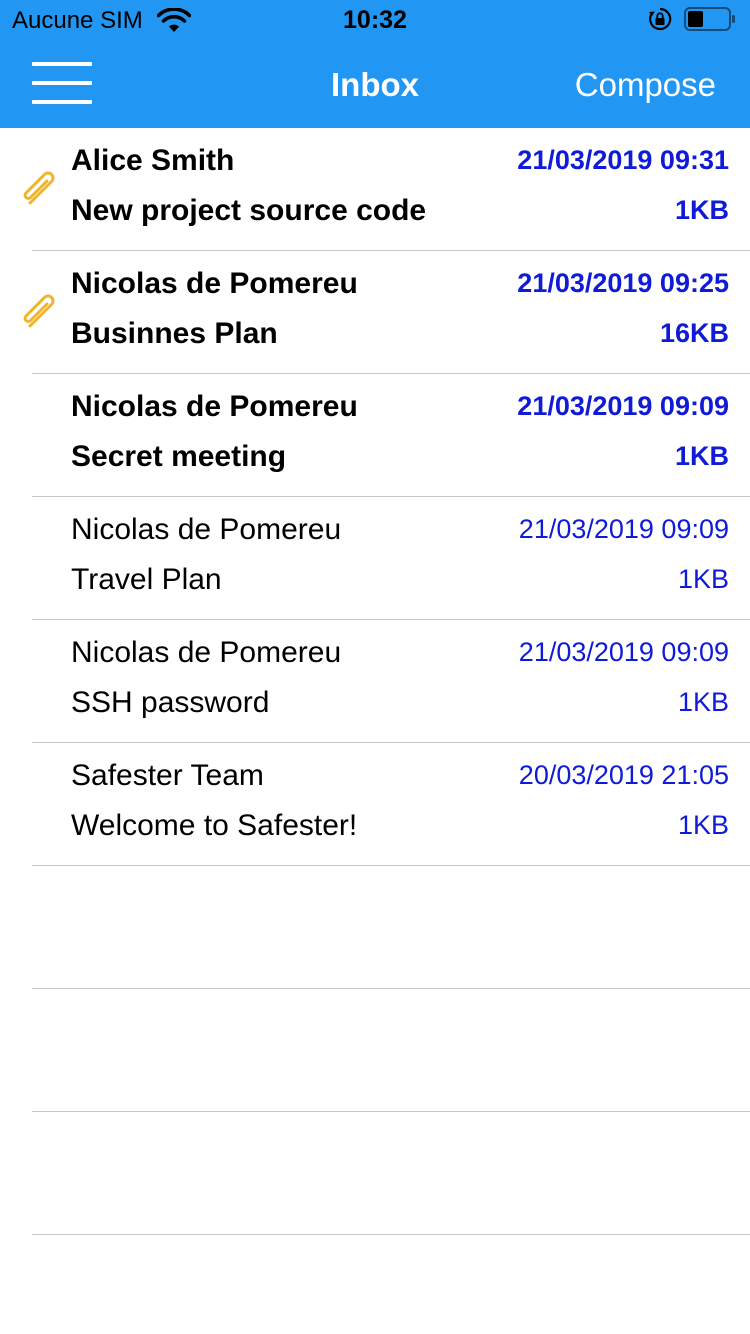 This screenshot has height=1334, width=750. What do you see at coordinates (623, 775) in the screenshot?
I see `message-date: 20/03/2019 21:05` at bounding box center [623, 775].